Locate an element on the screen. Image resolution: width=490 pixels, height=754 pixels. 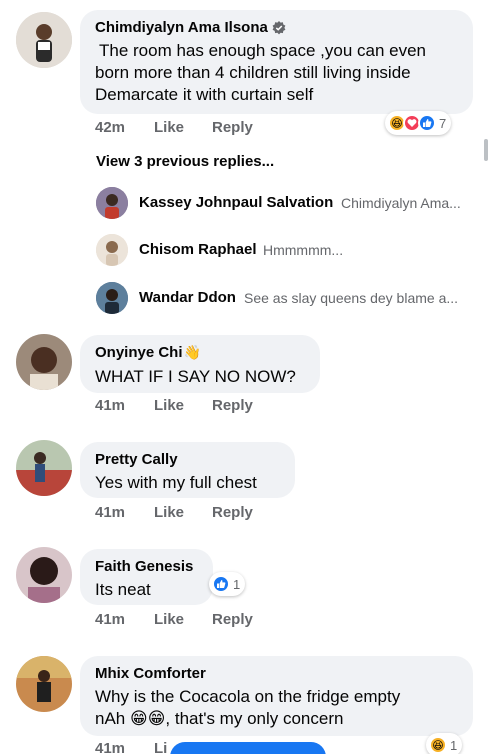
comment-text: Yes with my full chest is located at coordinates (176, 482).